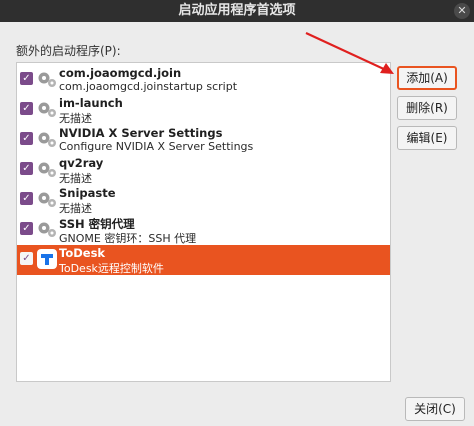 The width and height of the screenshot is (474, 426). What do you see at coordinates (111, 268) in the screenshot?
I see `item-description: ToDesk远程控制软件` at bounding box center [111, 268].